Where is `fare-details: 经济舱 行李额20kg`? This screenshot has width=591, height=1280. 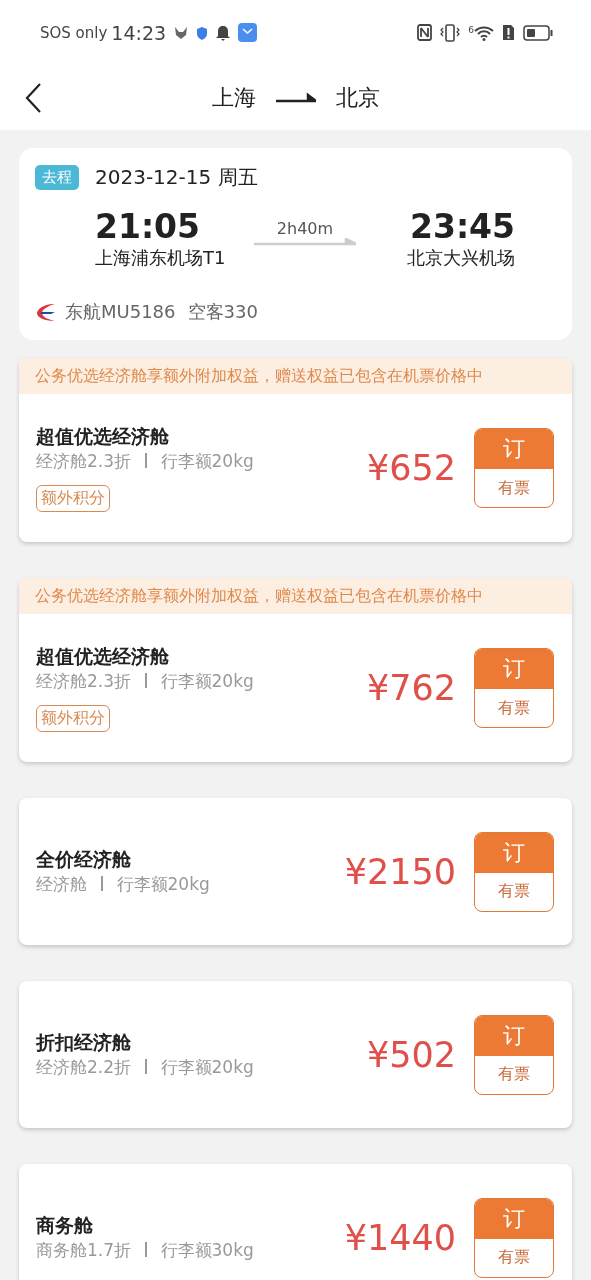
fare-details: 经济舱 行李额20kg is located at coordinates (123, 884).